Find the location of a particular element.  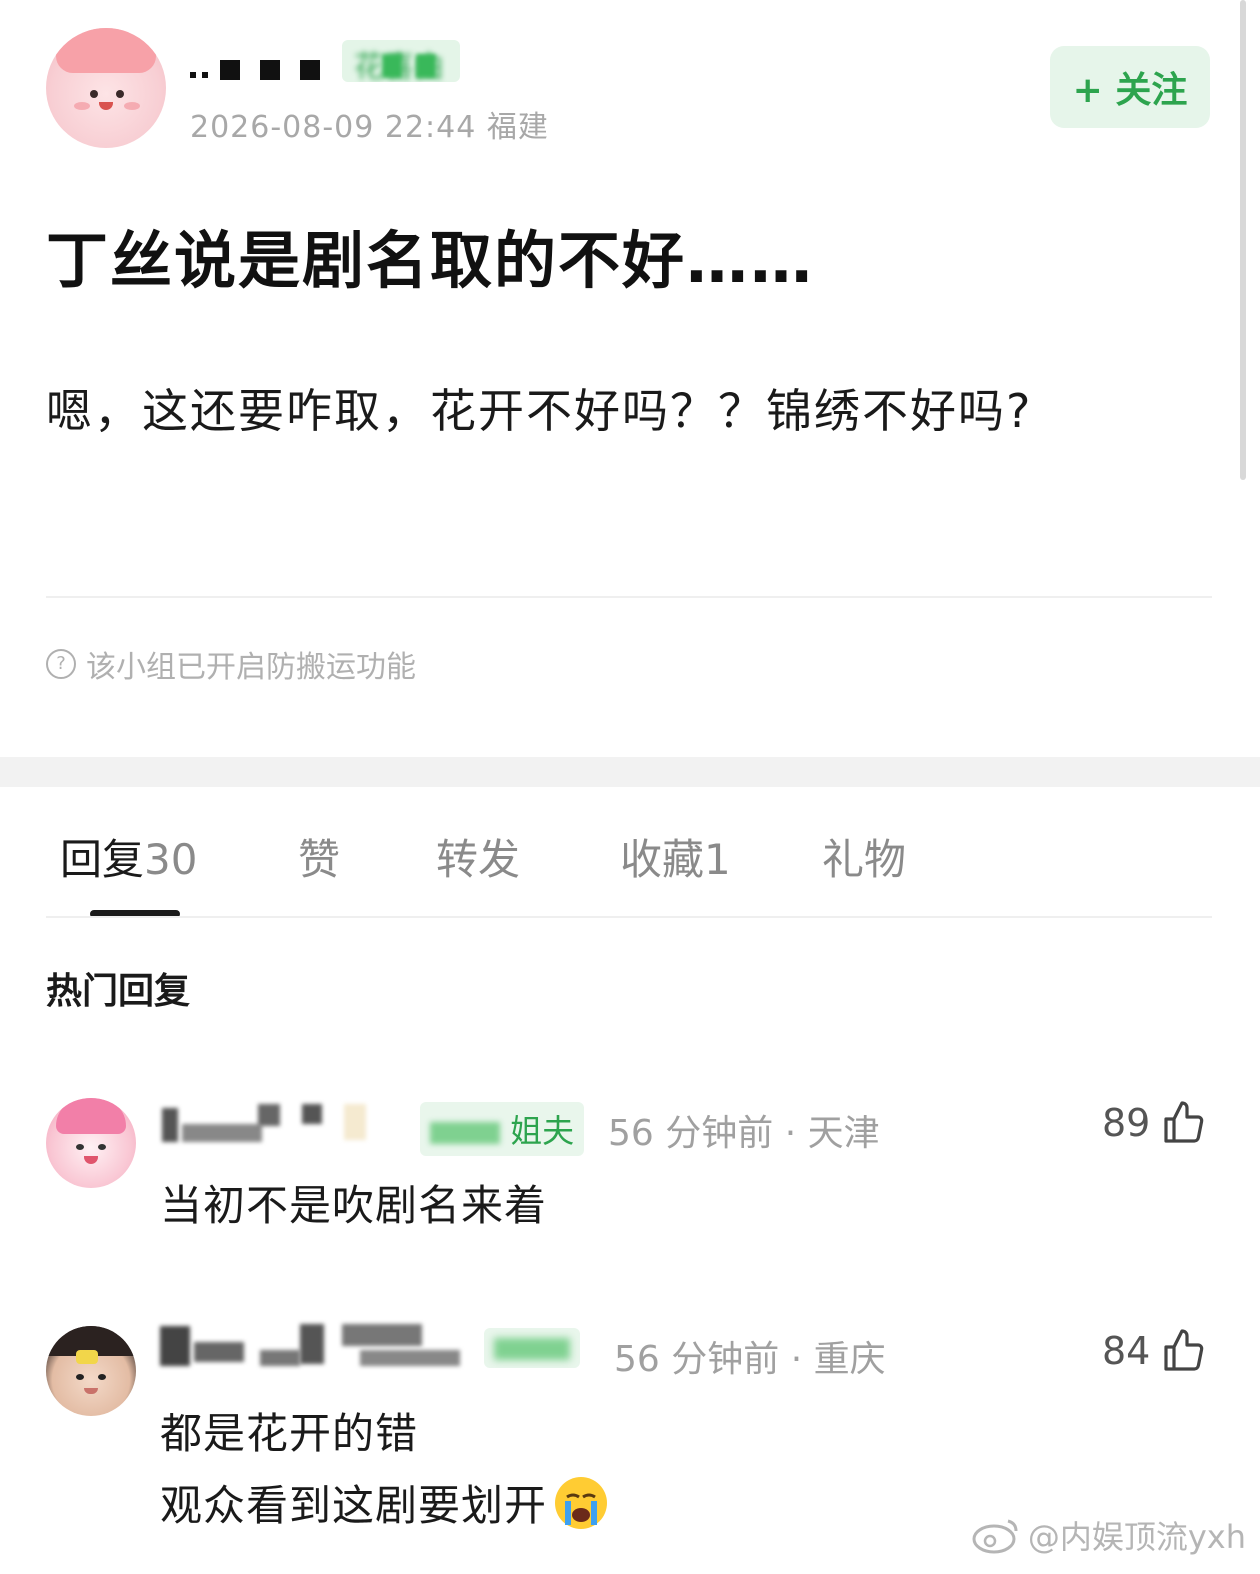

section-separator is located at coordinates (630, 772).